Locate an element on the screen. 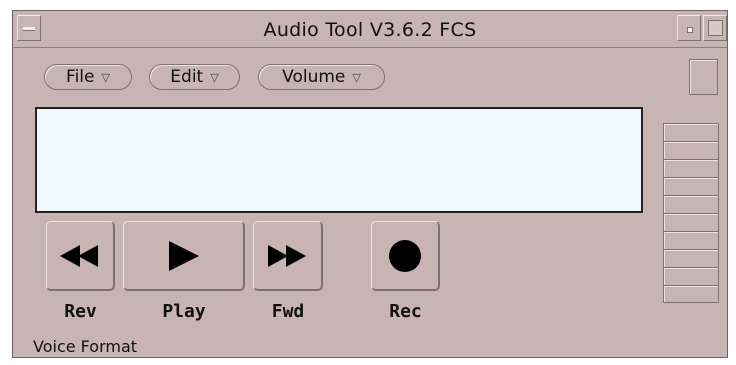 This screenshot has height=365, width=736. minimize-button is located at coordinates (689, 28).